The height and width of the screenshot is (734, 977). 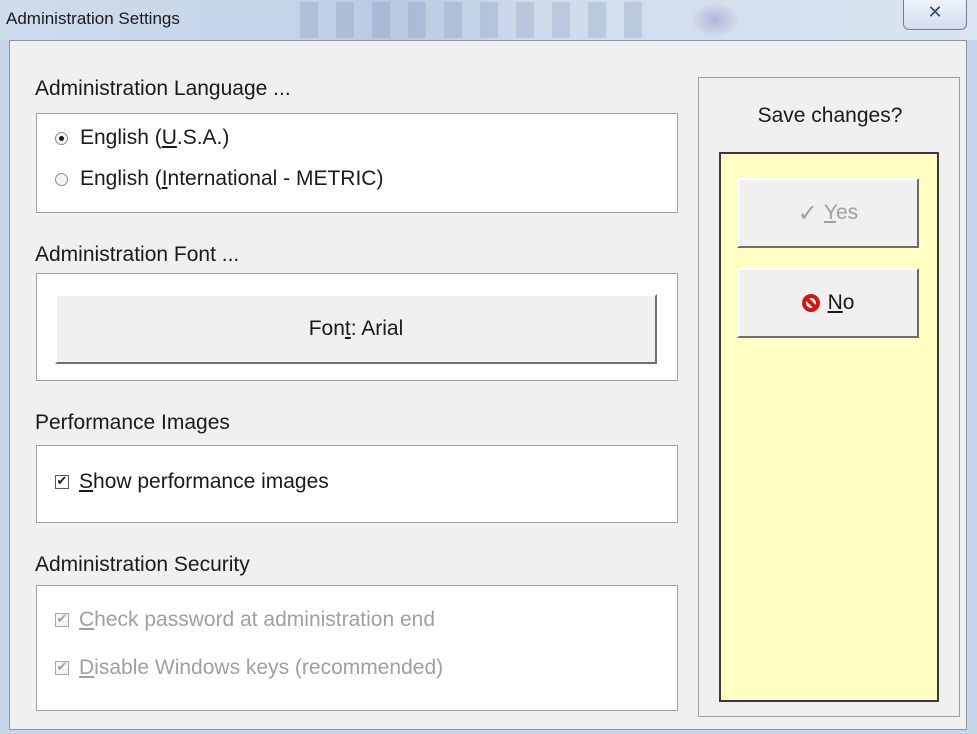 I want to click on close-button: ✕, so click(x=935, y=15).